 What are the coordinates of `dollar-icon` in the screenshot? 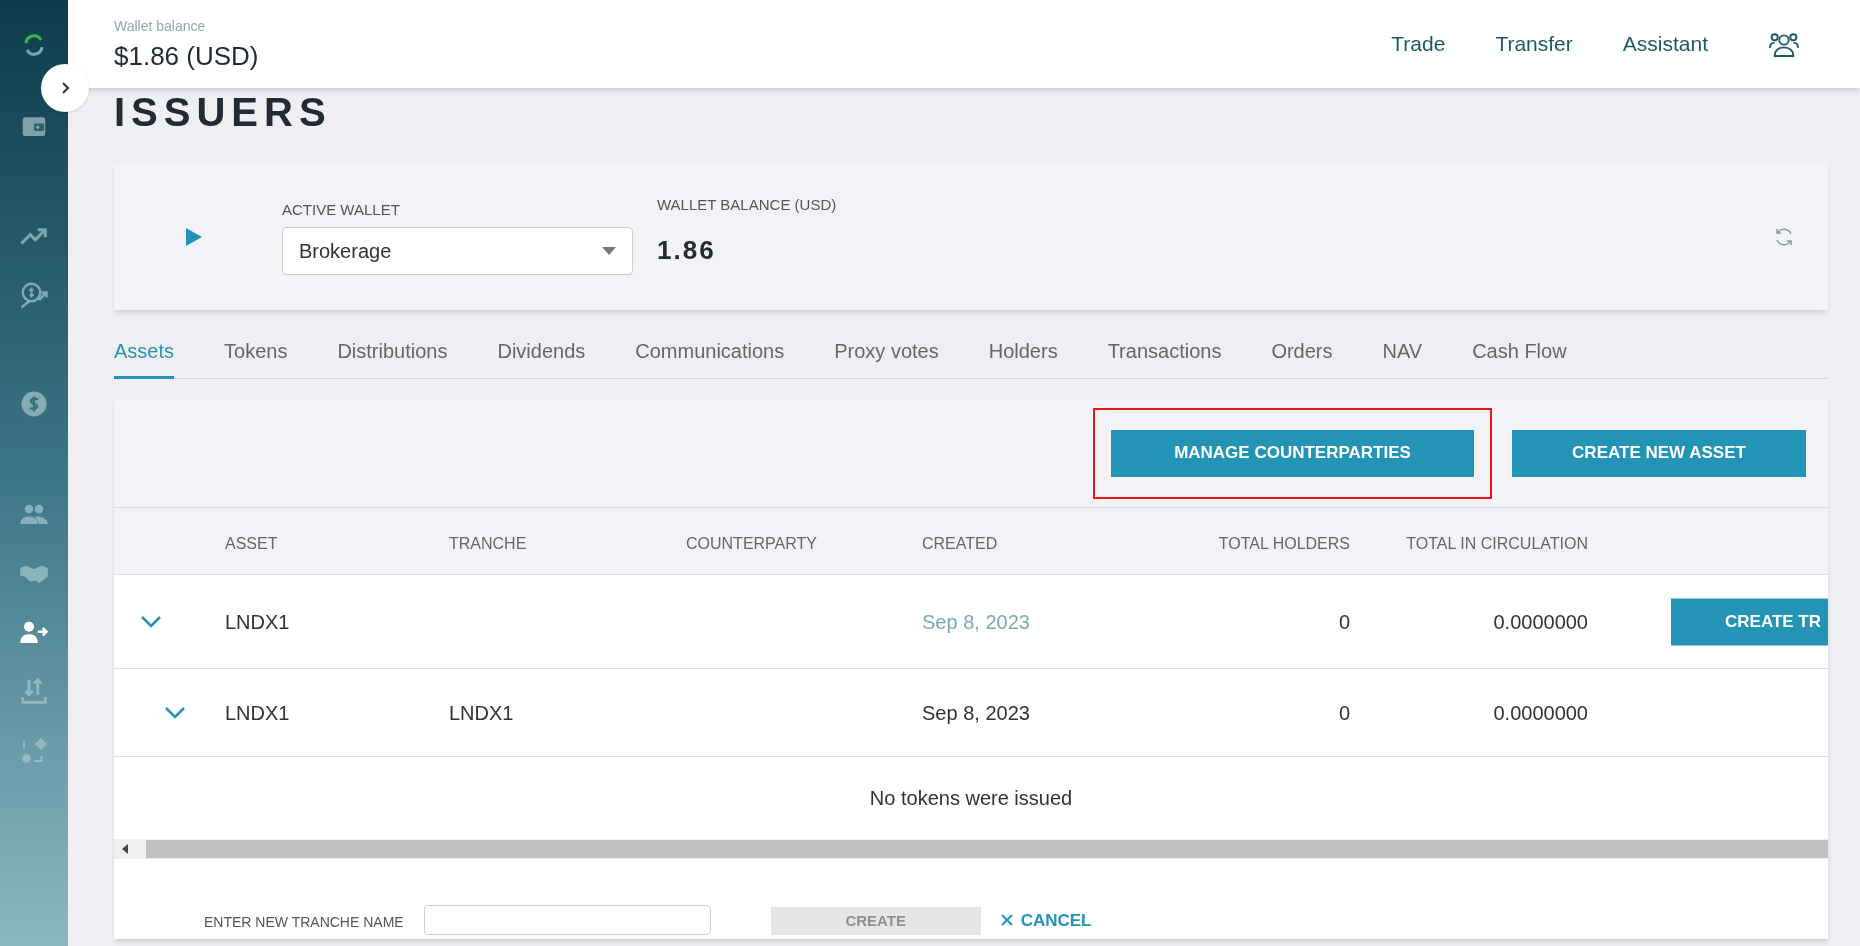 It's located at (34, 404).